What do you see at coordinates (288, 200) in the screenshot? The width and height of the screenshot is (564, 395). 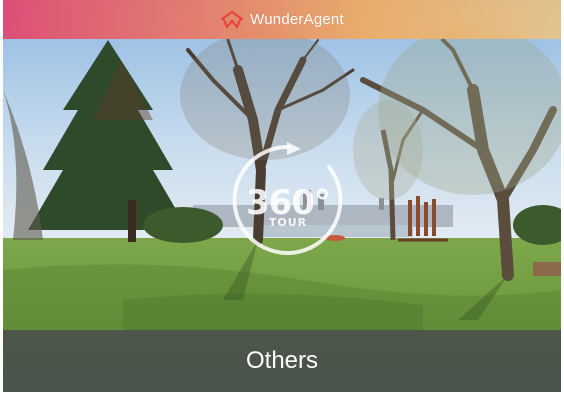 I see `tour-360-badge: 360° TOUR` at bounding box center [288, 200].